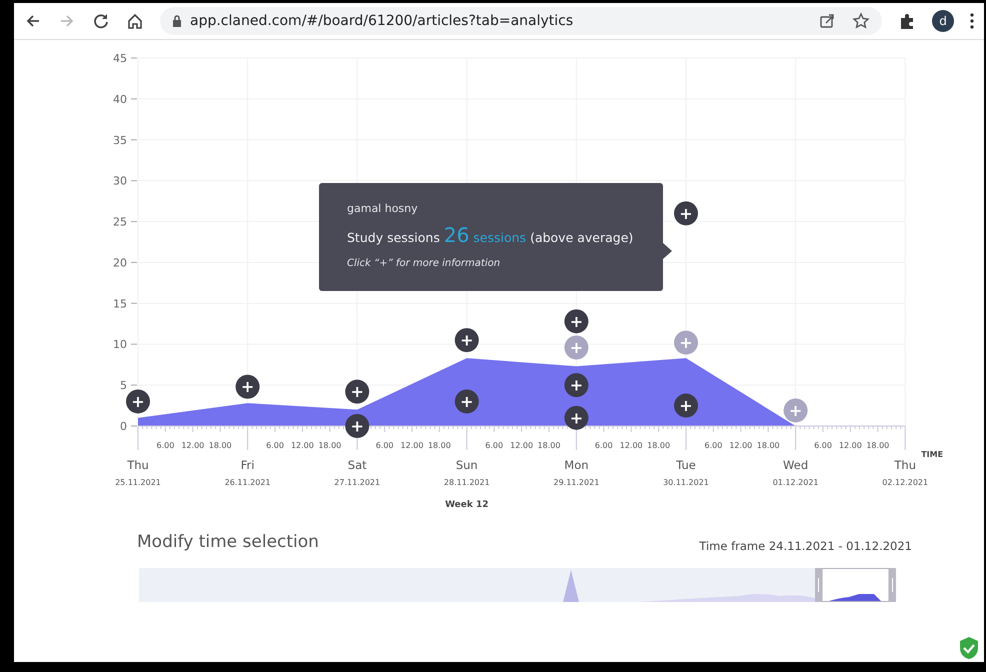 This screenshot has height=672, width=986. I want to click on week-label: Week 12, so click(467, 505).